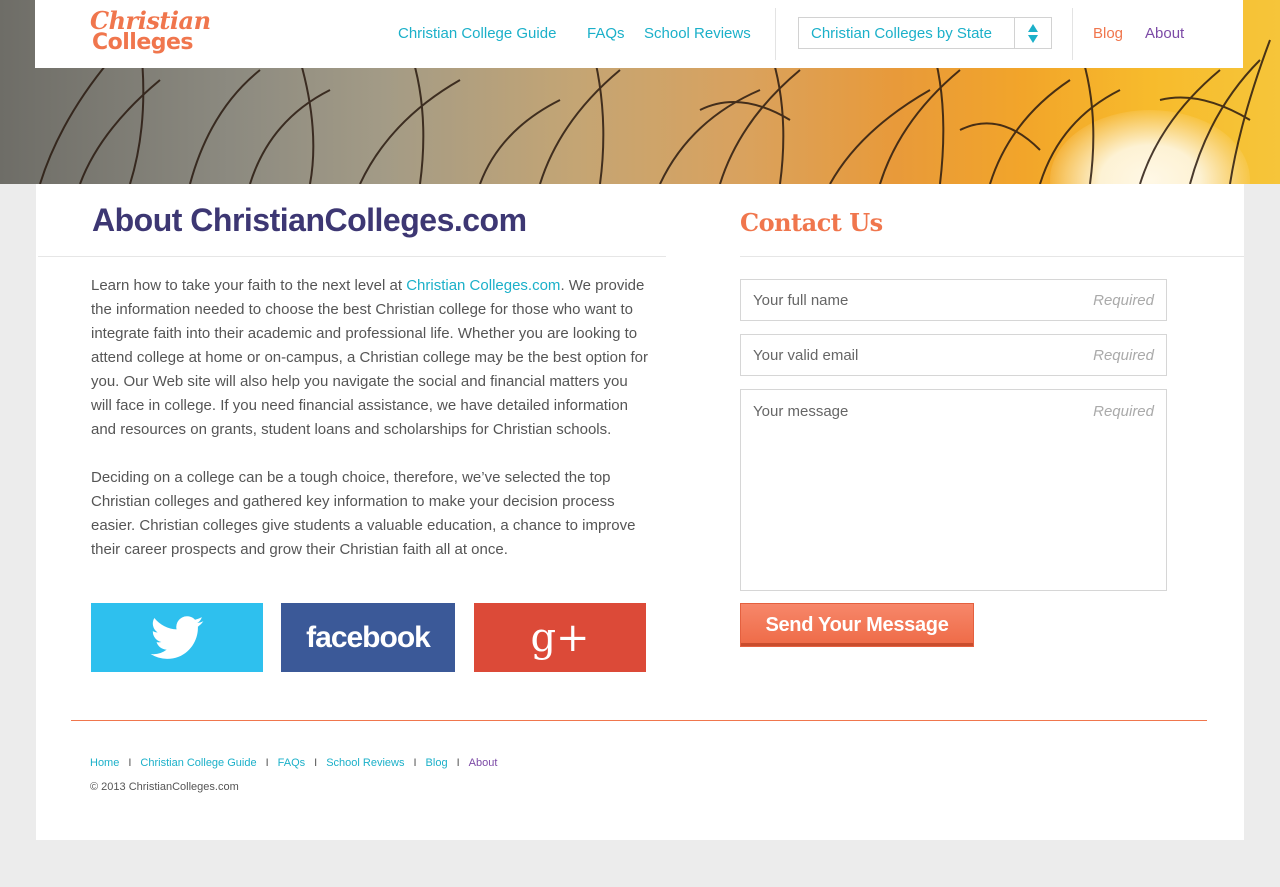 This screenshot has width=1280, height=887. I want to click on contact-divider, so click(992, 256).